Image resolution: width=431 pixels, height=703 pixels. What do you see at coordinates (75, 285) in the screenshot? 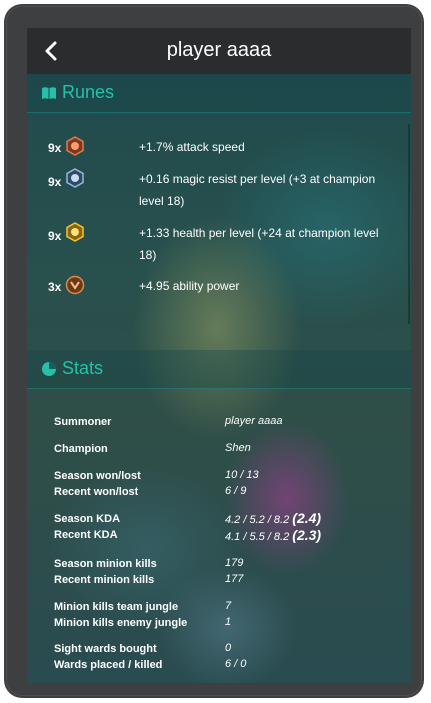
I see `quintessence-rune-icon` at bounding box center [75, 285].